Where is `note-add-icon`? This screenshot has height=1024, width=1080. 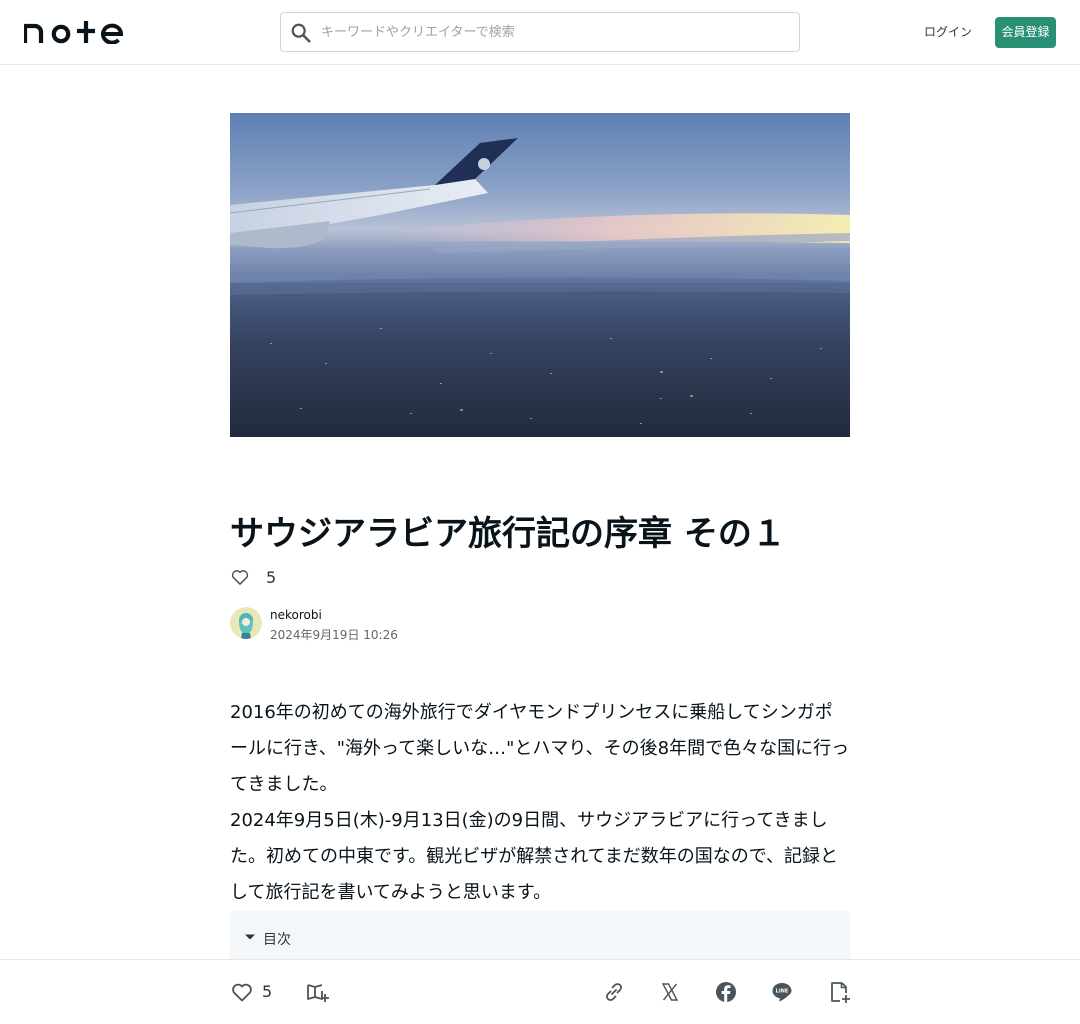
note-add-icon is located at coordinates (839, 992).